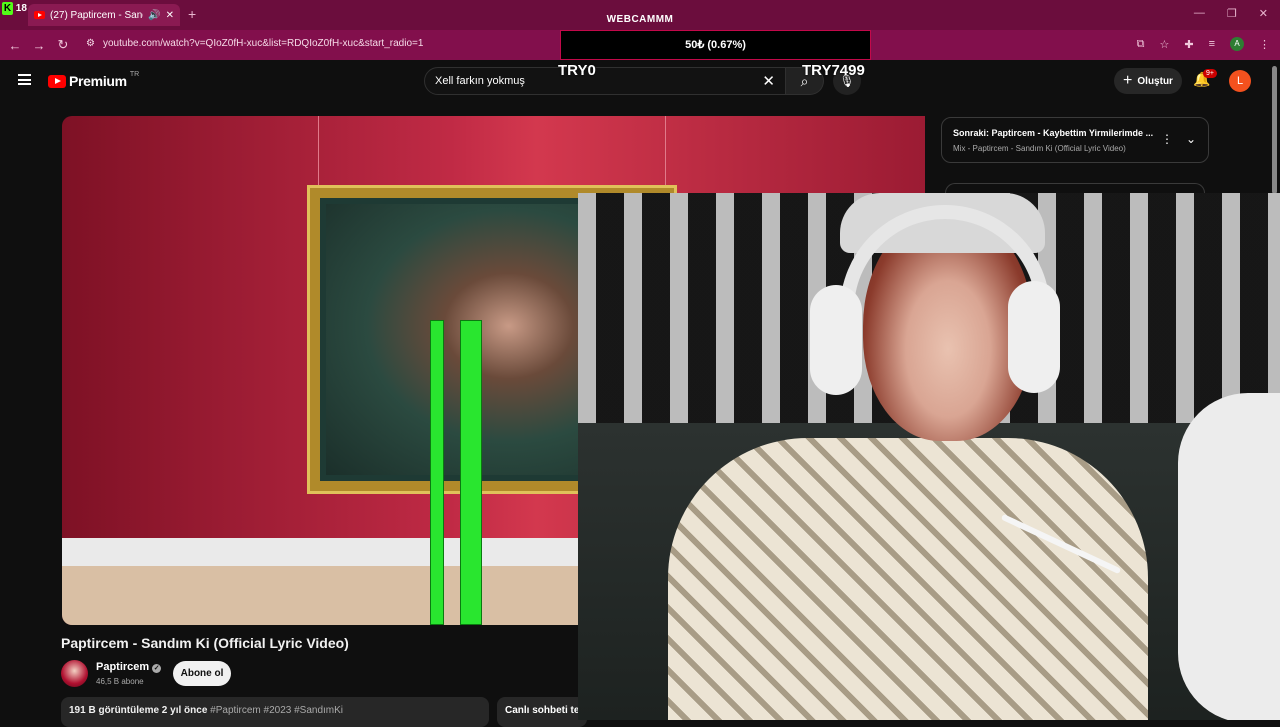  Describe the element at coordinates (1210, 73) in the screenshot. I see `notification-badge: 9+` at that location.